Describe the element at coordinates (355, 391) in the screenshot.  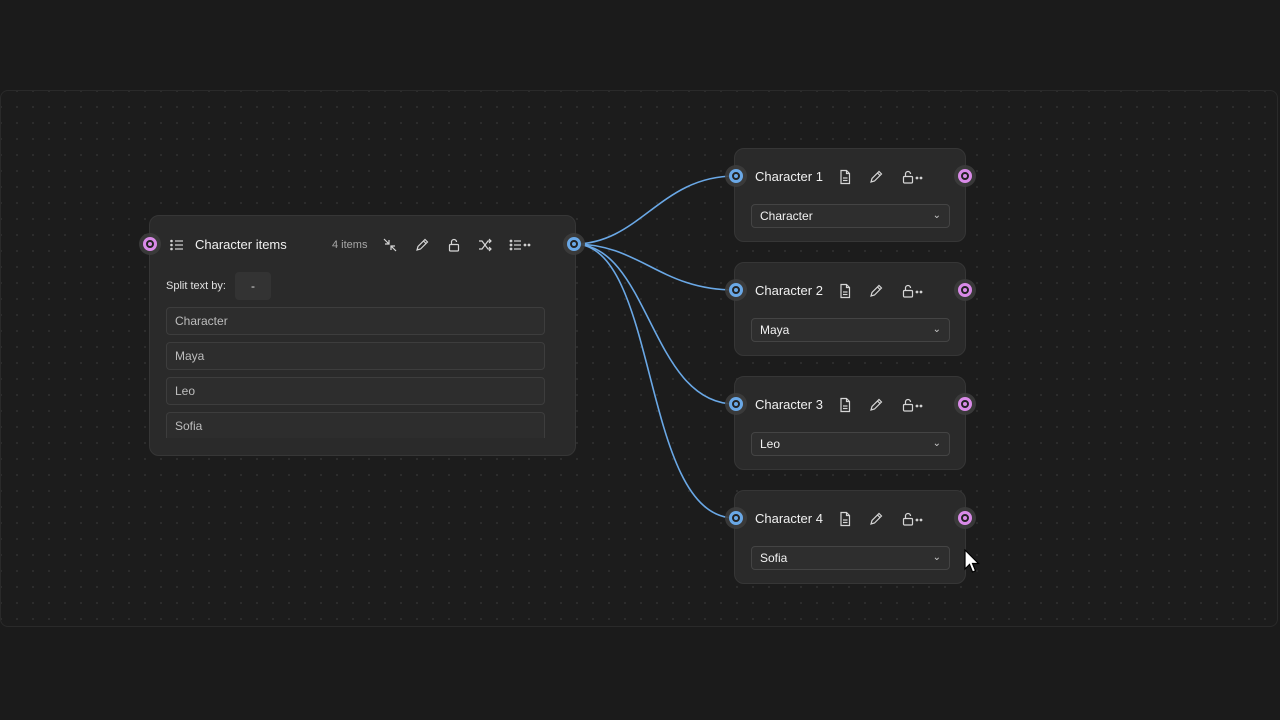
I see `item-field: Leo` at that location.